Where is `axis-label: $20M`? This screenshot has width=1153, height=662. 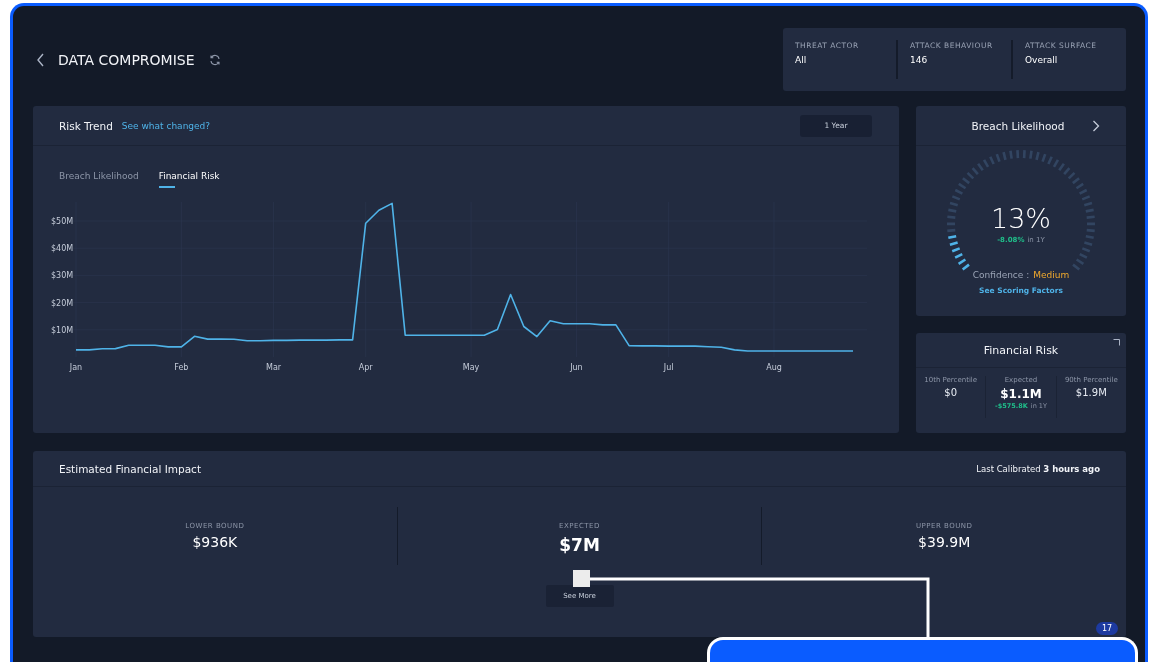
axis-label: $20M is located at coordinates (62, 303).